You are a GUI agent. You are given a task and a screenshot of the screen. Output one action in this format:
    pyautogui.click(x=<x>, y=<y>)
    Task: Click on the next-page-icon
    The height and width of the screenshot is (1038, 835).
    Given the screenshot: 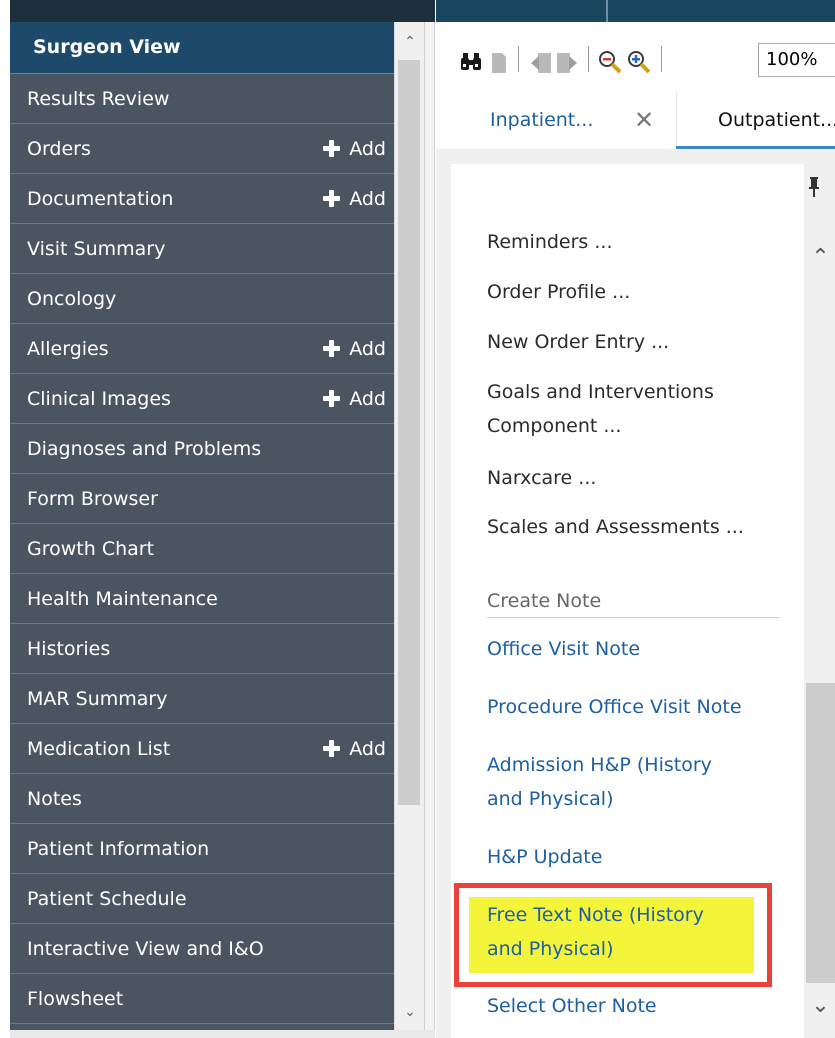 What is the action you would take?
    pyautogui.click(x=567, y=63)
    